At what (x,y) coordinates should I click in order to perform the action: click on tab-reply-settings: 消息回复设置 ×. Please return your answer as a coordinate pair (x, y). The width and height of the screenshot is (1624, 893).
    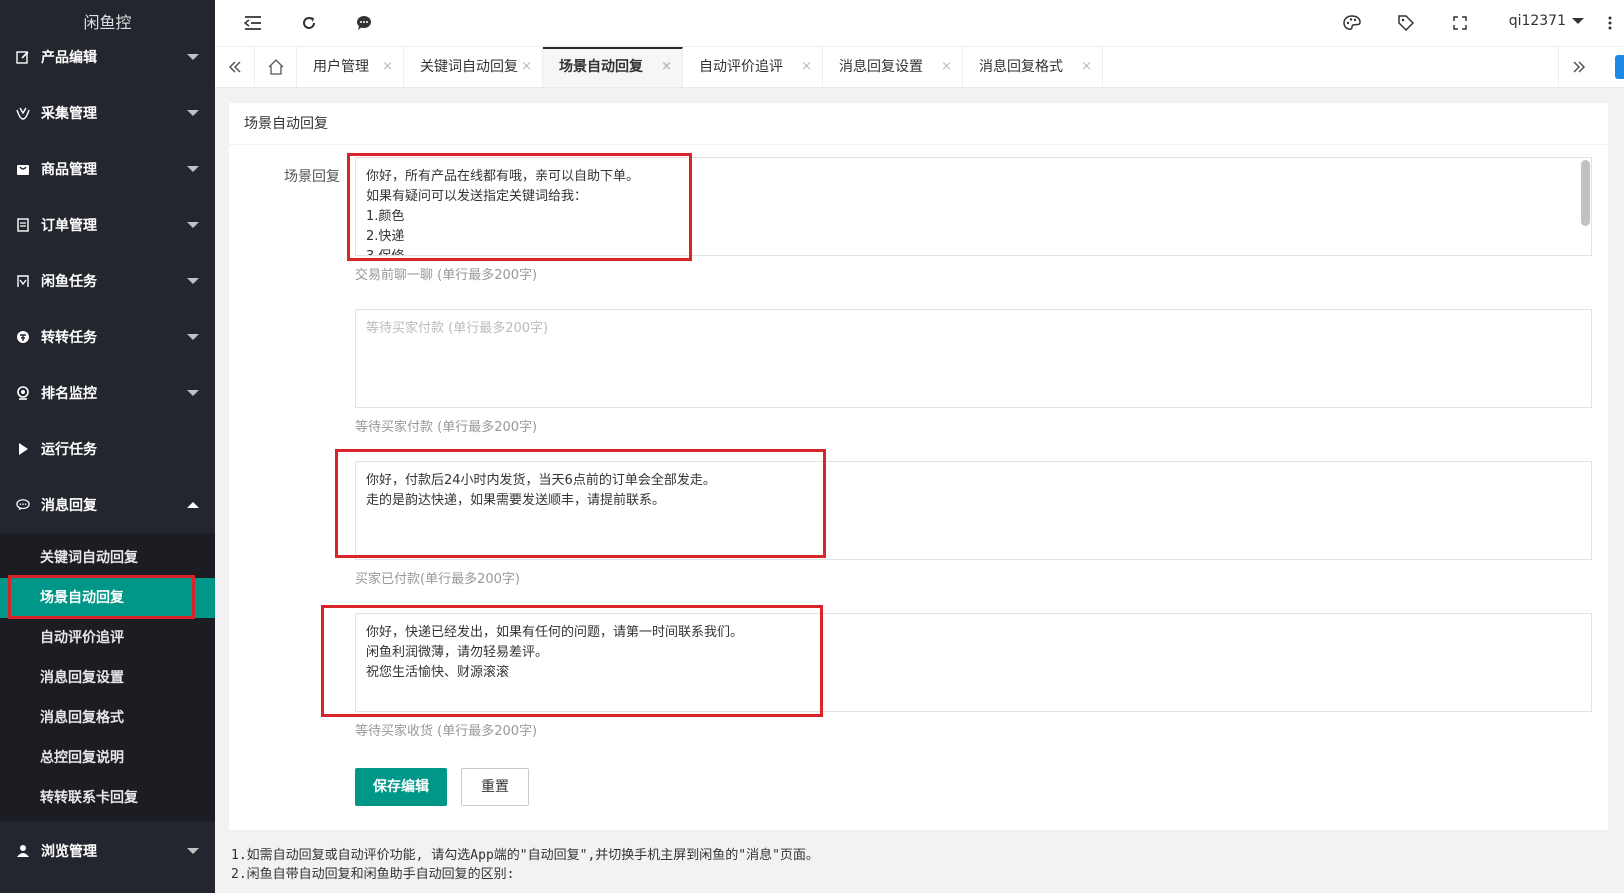
    Looking at the image, I should click on (893, 67).